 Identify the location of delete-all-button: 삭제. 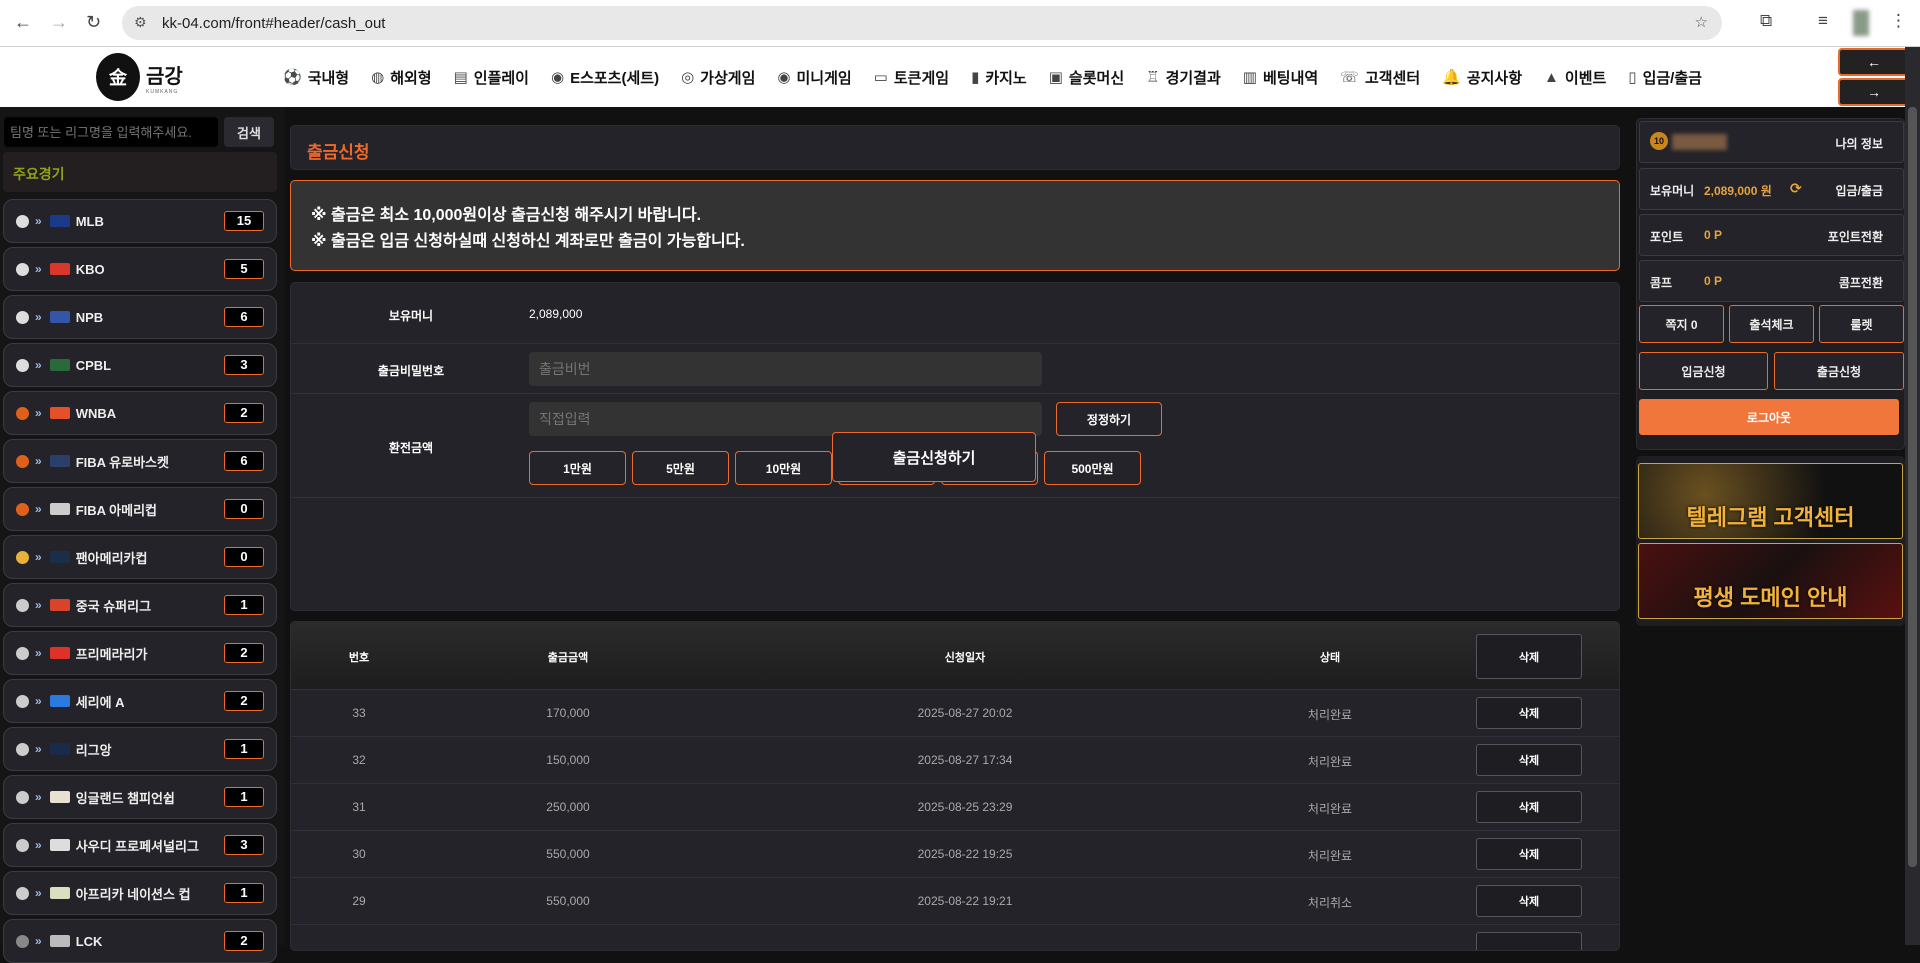
(1529, 656).